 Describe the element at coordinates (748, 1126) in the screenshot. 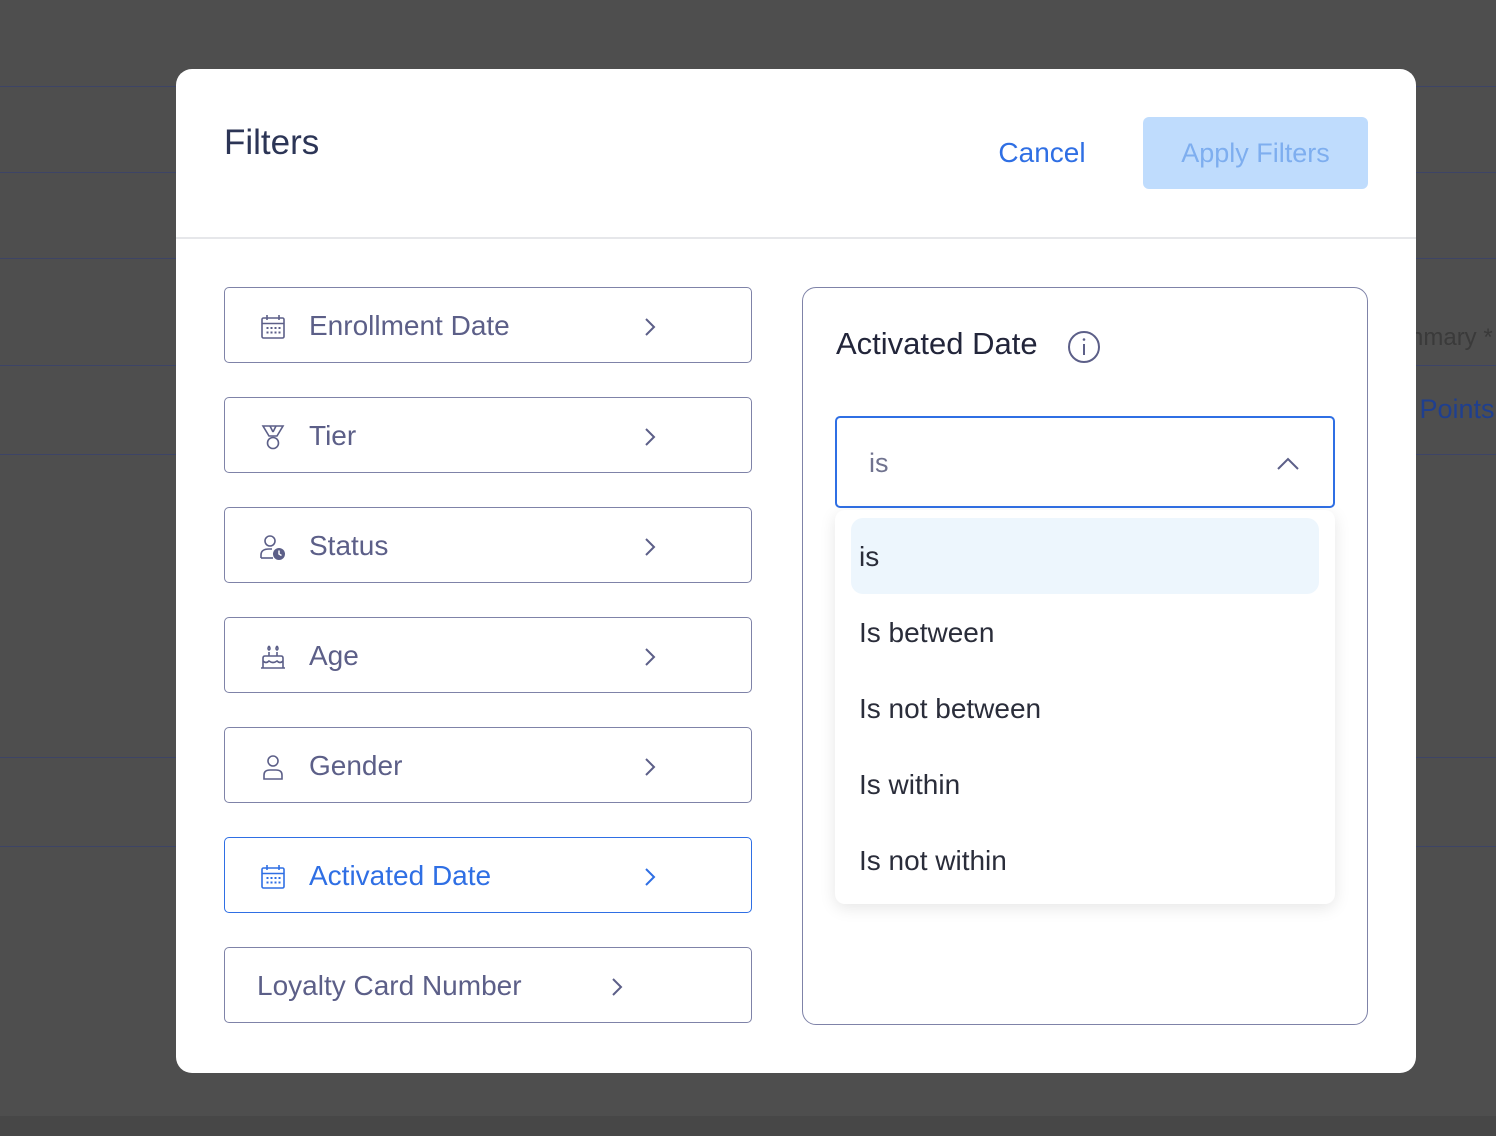

I see `background-footer-strip` at that location.